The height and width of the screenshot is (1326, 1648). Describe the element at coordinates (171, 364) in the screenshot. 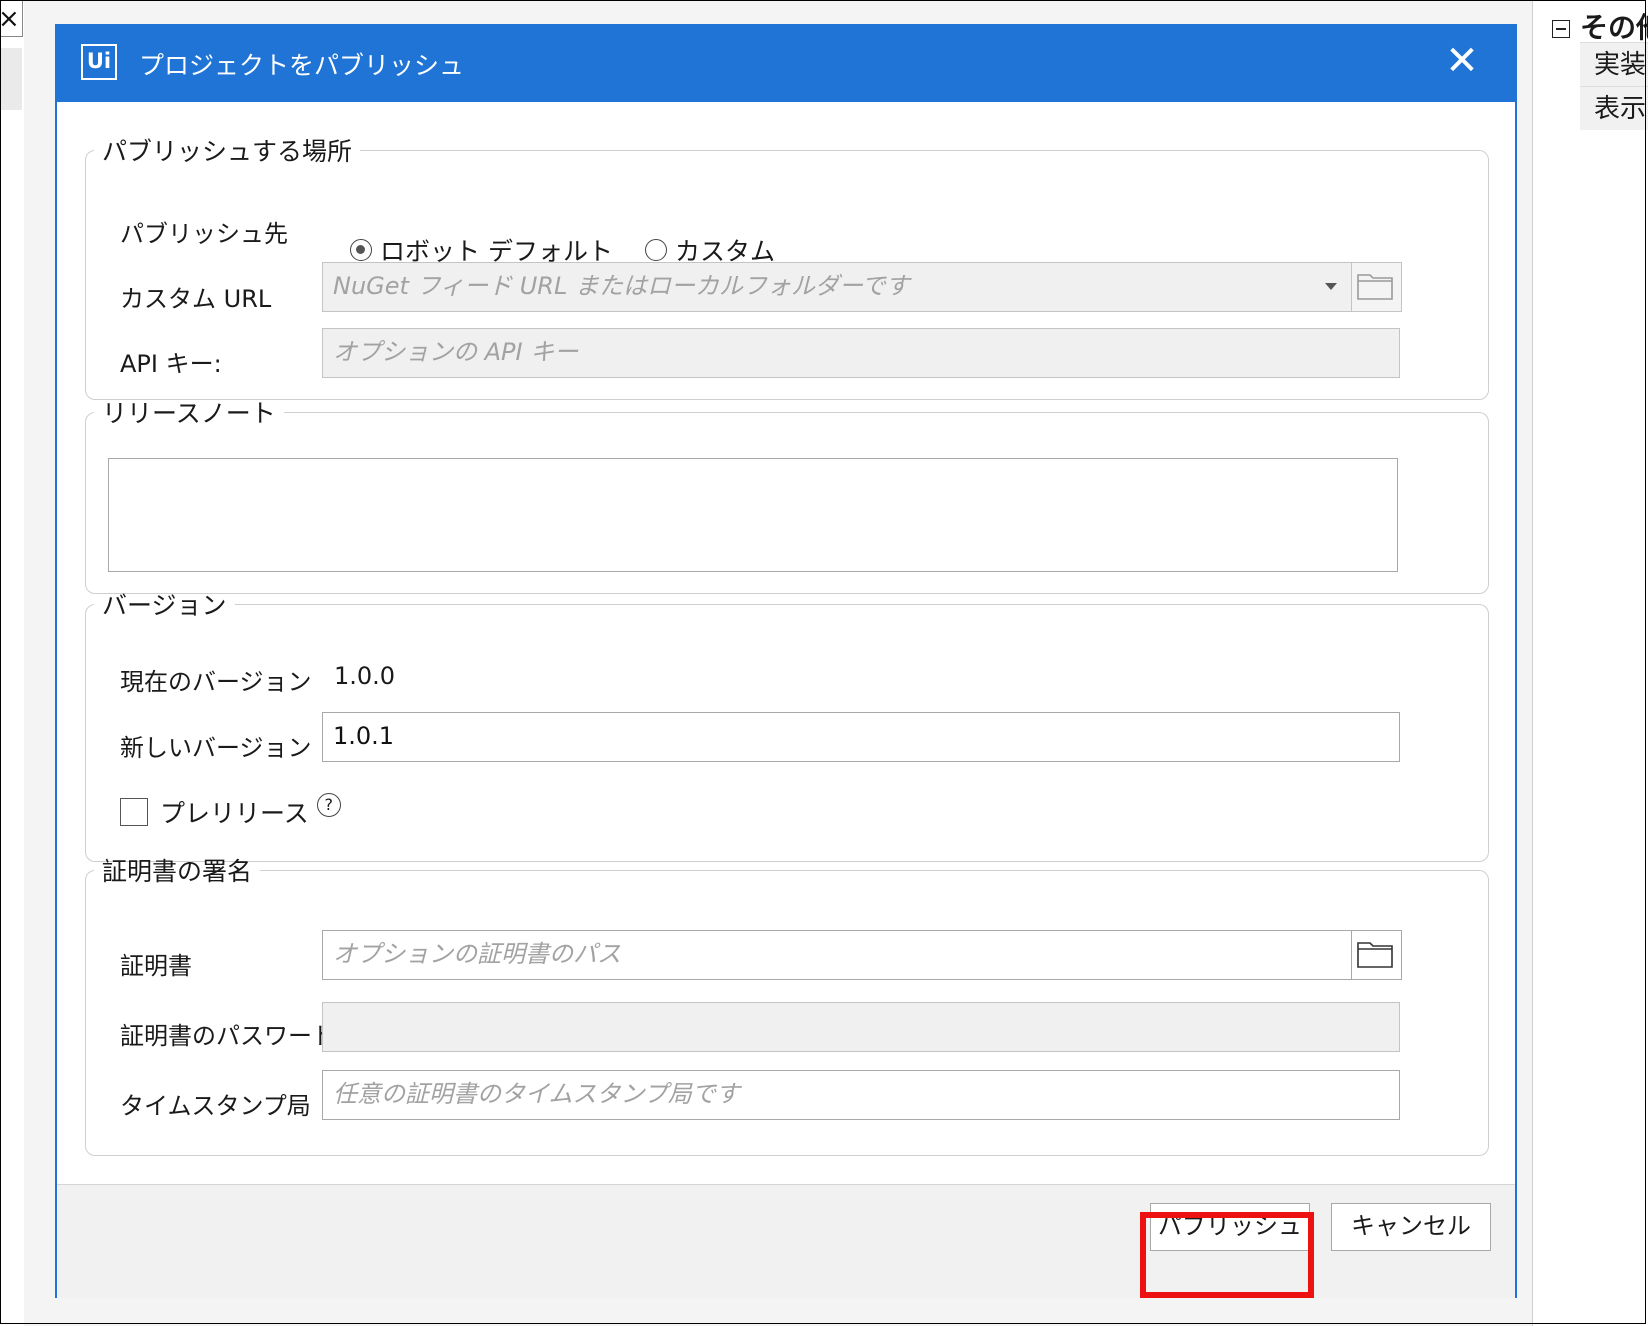

I see `api-key-label: API キー:` at that location.